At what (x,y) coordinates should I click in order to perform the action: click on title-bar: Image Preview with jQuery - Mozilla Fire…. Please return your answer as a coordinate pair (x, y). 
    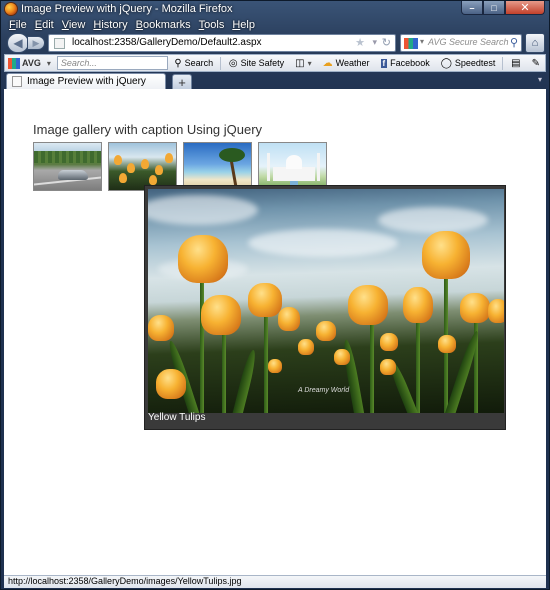
    Looking at the image, I should click on (275, 9).